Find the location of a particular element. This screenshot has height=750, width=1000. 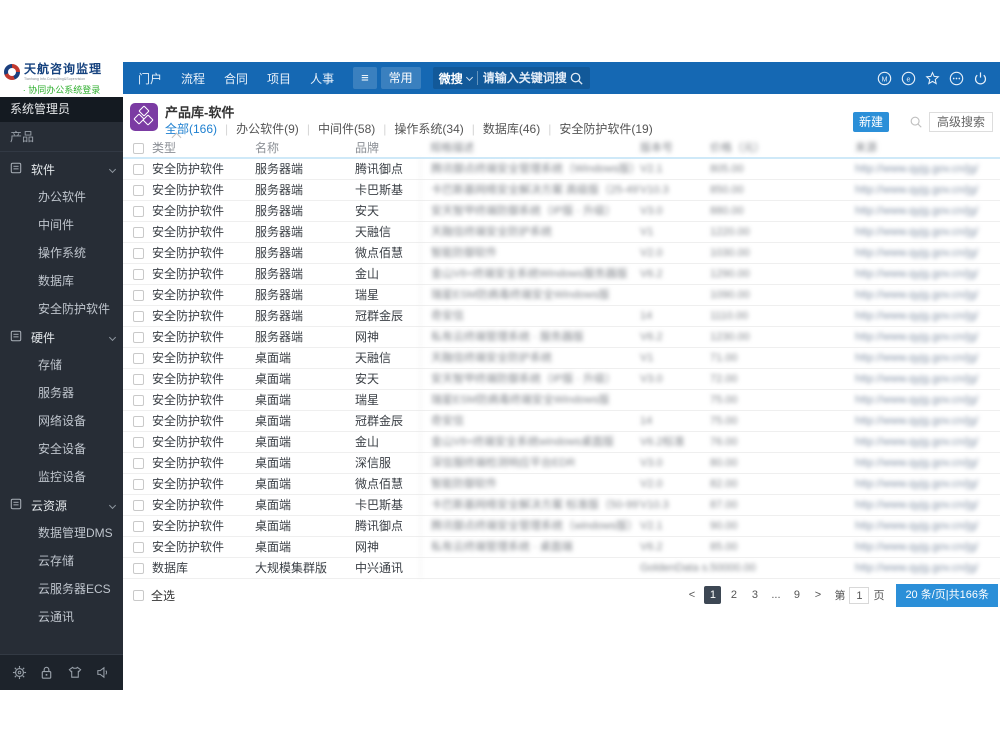

search-icon is located at coordinates (576, 78).